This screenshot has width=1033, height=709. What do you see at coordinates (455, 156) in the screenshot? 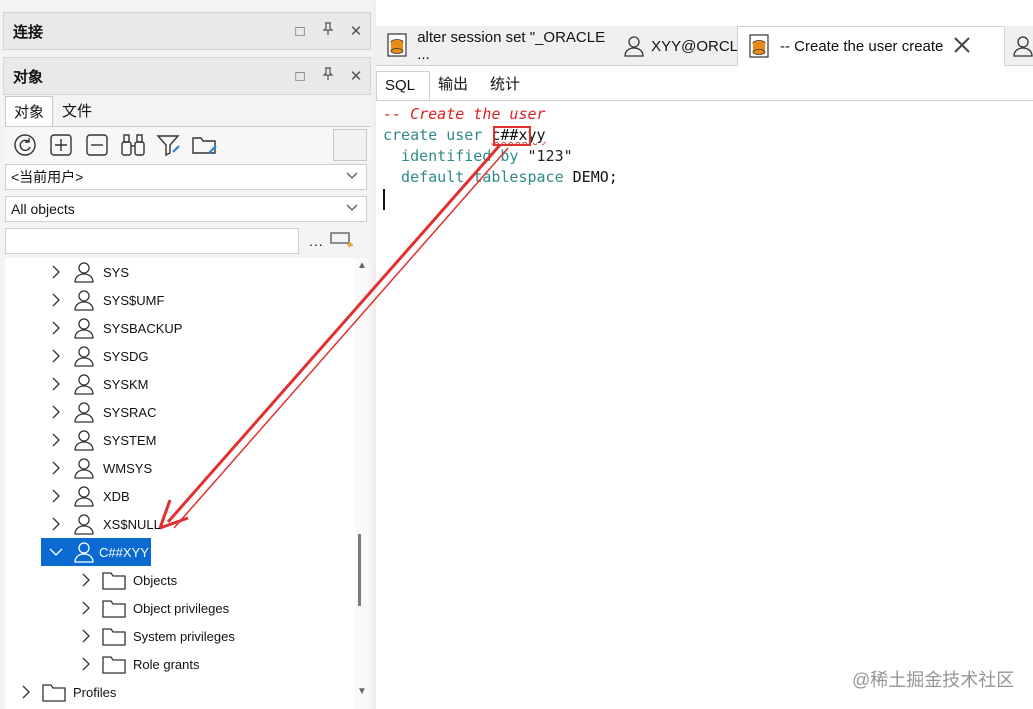
I see `code-keyword: identified by` at bounding box center [455, 156].